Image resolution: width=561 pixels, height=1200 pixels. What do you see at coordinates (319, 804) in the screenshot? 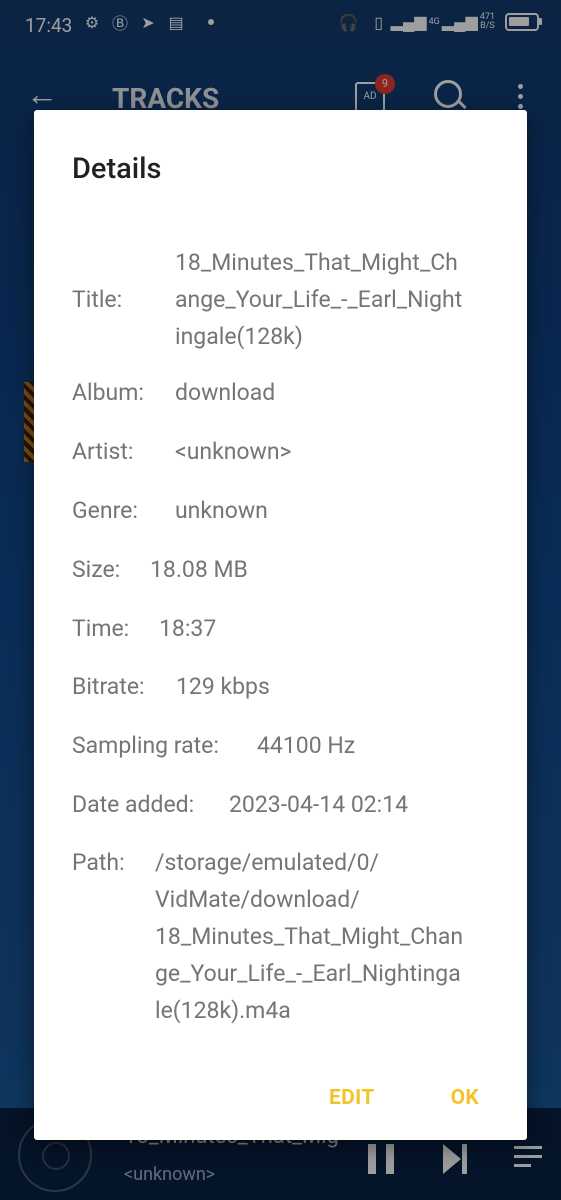
I see `detail-value: 2023-04-14 02:14` at bounding box center [319, 804].